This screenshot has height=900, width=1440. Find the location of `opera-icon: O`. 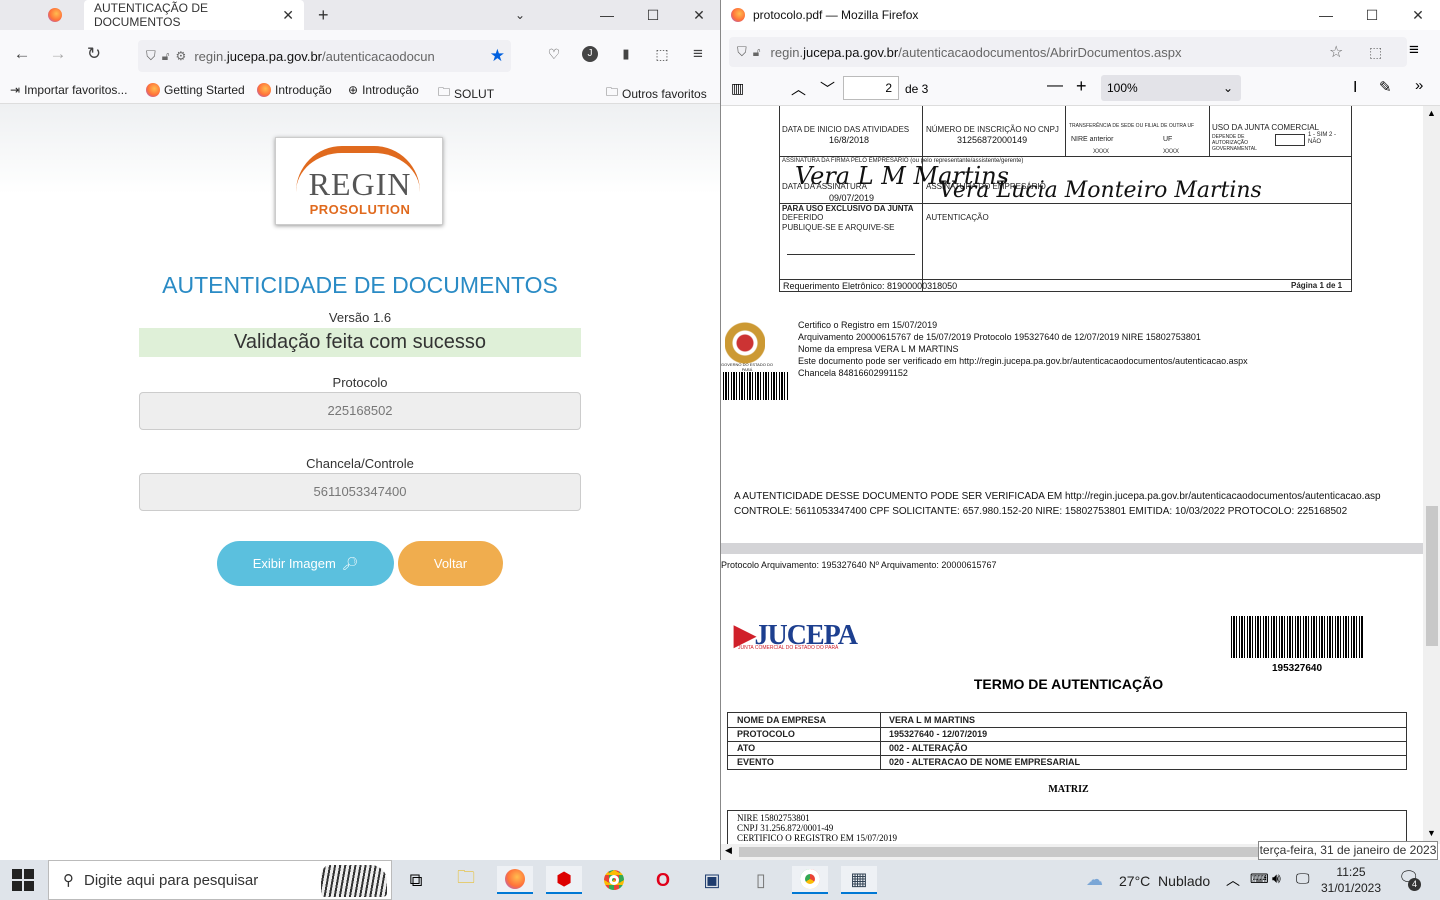

opera-icon: O is located at coordinates (663, 880).